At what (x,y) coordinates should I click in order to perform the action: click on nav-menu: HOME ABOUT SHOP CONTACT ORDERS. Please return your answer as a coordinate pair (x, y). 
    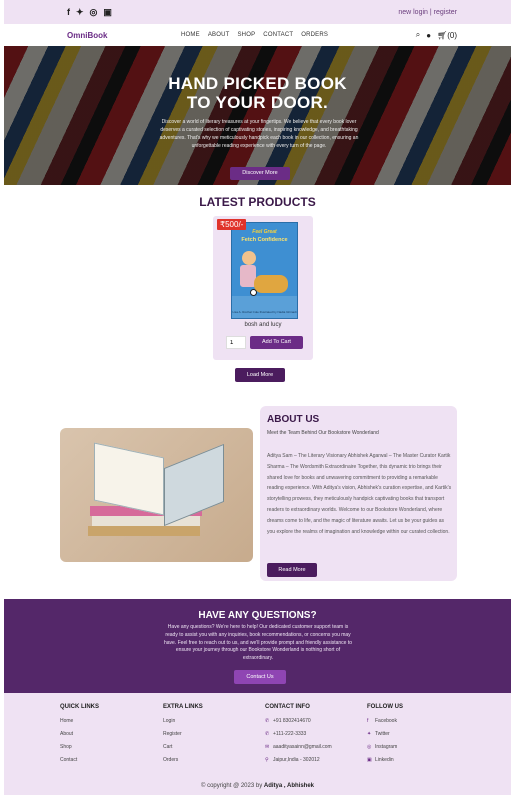
    Looking at the image, I should click on (254, 35).